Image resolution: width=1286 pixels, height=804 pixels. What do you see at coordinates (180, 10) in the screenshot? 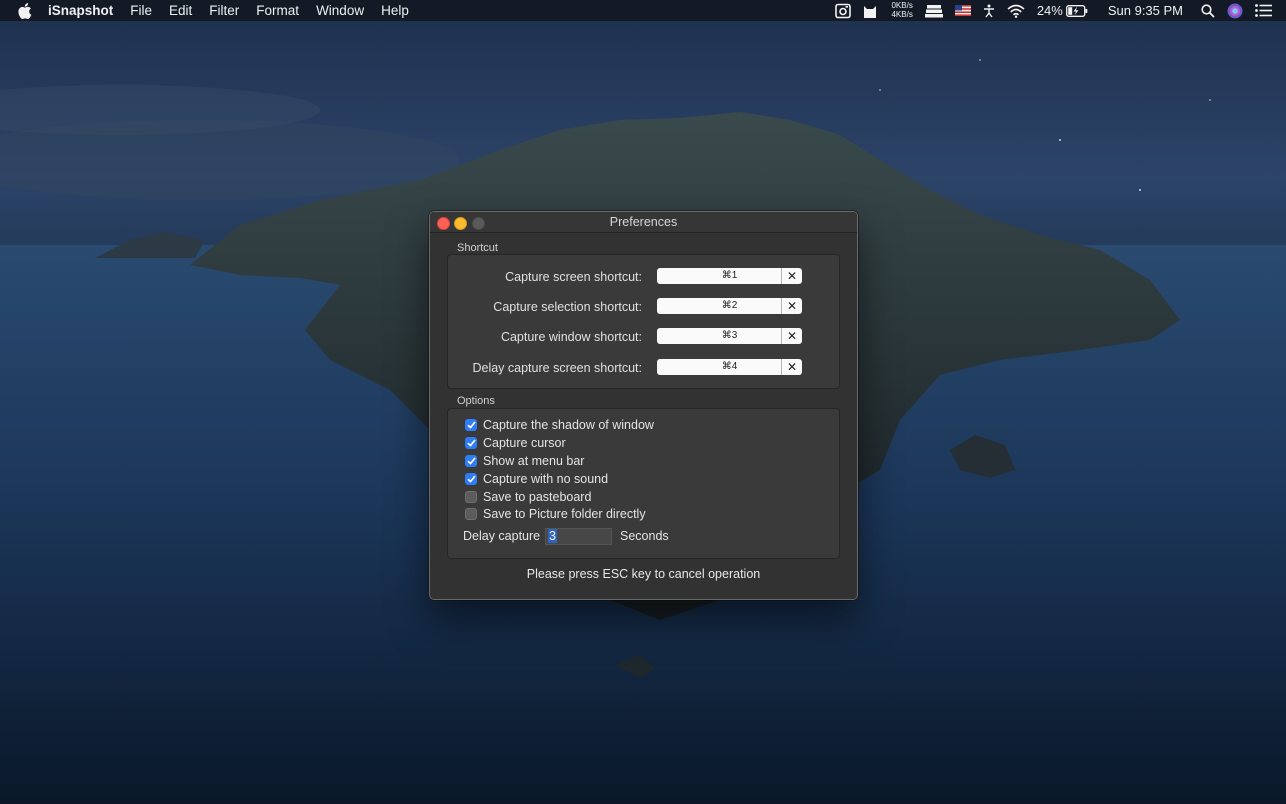
I see `menu-edit: Edit` at bounding box center [180, 10].